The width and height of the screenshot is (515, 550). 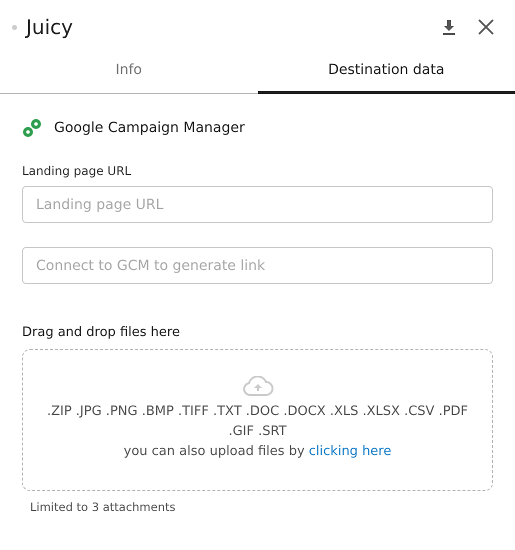 What do you see at coordinates (257, 265) in the screenshot?
I see `input-field: Connect to GCM to generate link` at bounding box center [257, 265].